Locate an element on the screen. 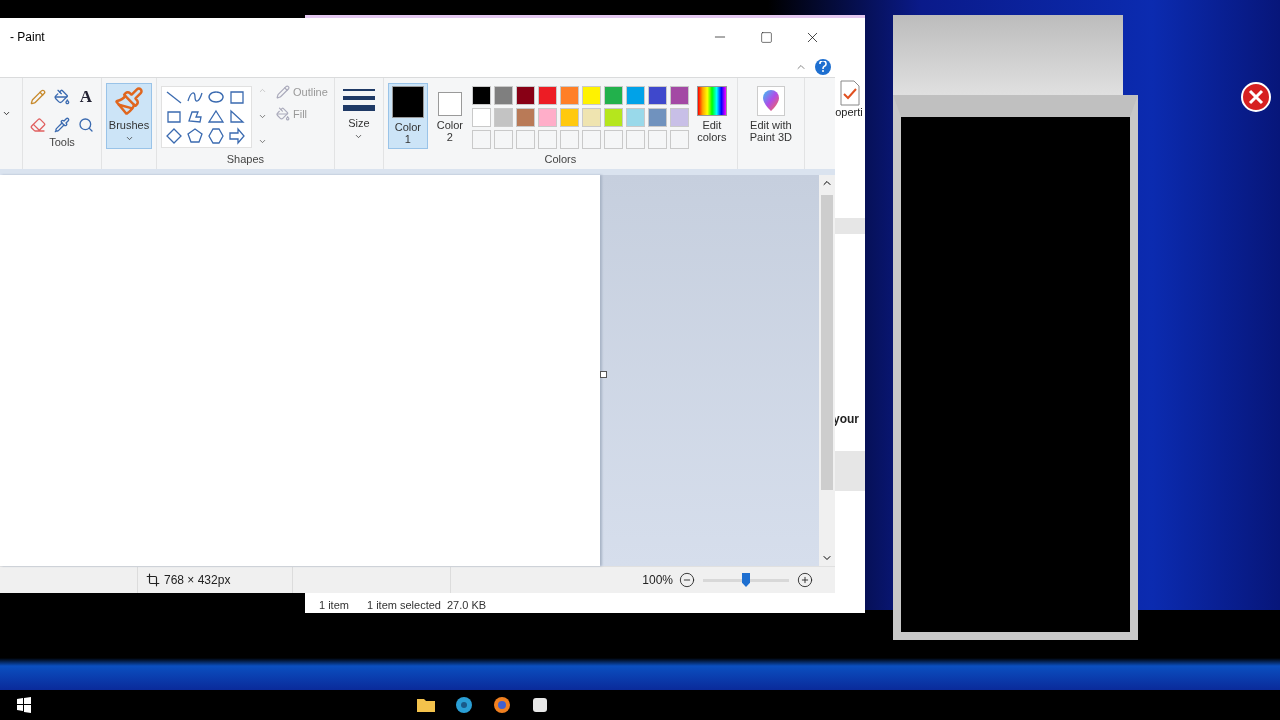 The height and width of the screenshot is (720, 1280). expand-icon is located at coordinates (262, 141).